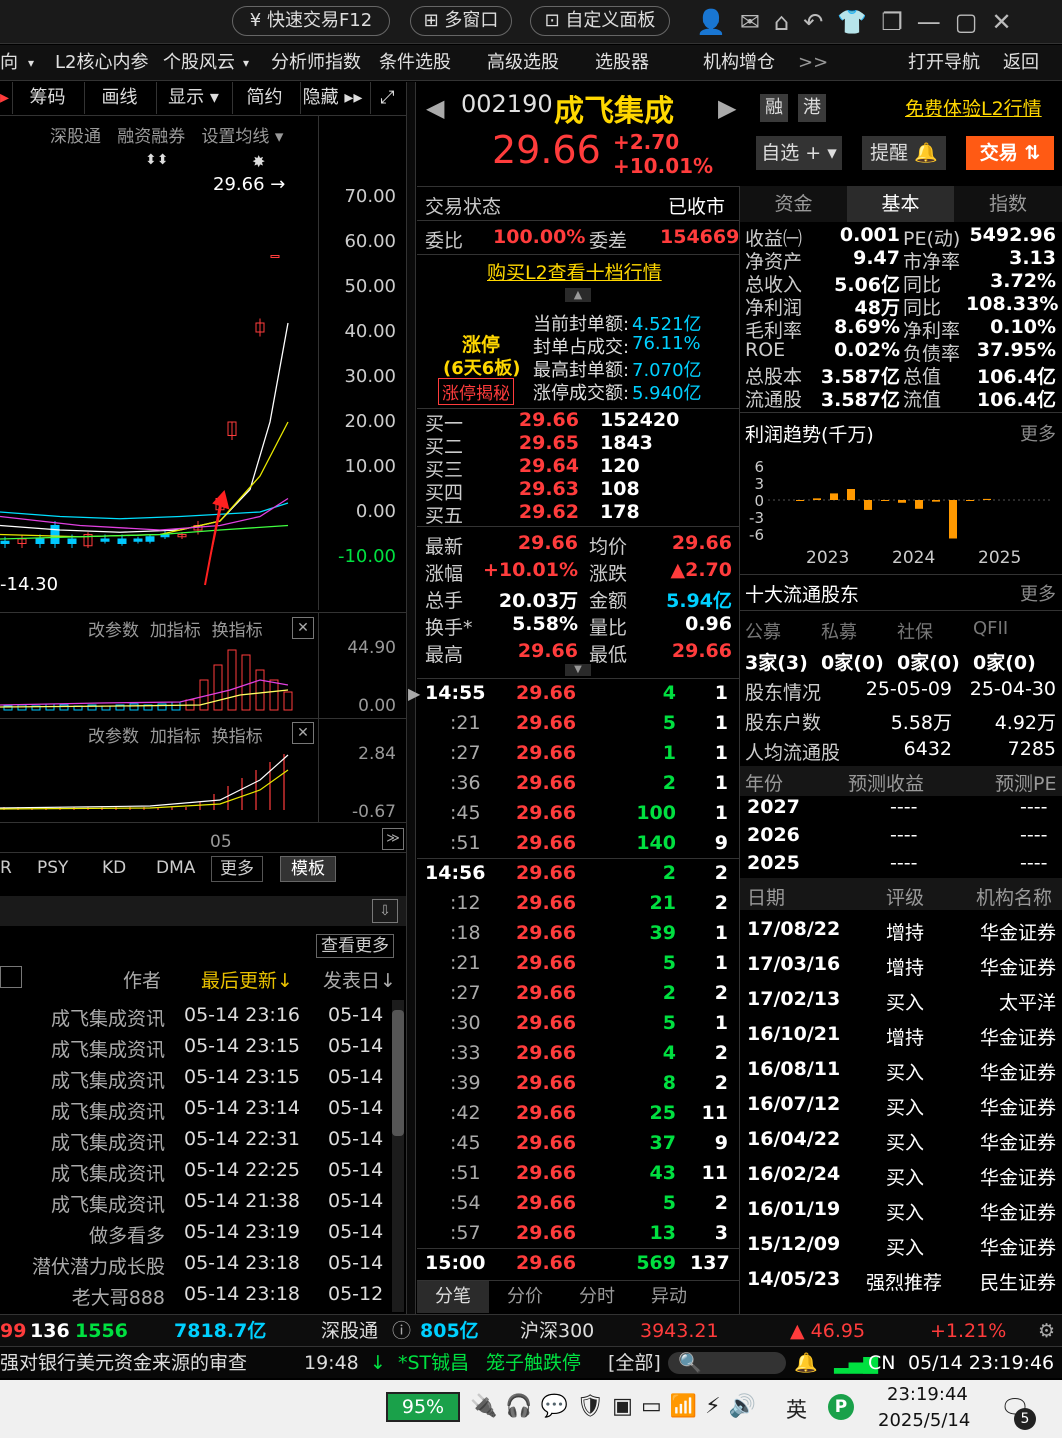  What do you see at coordinates (927, 1394) in the screenshot?
I see `clock-time: 23:19:44` at bounding box center [927, 1394].